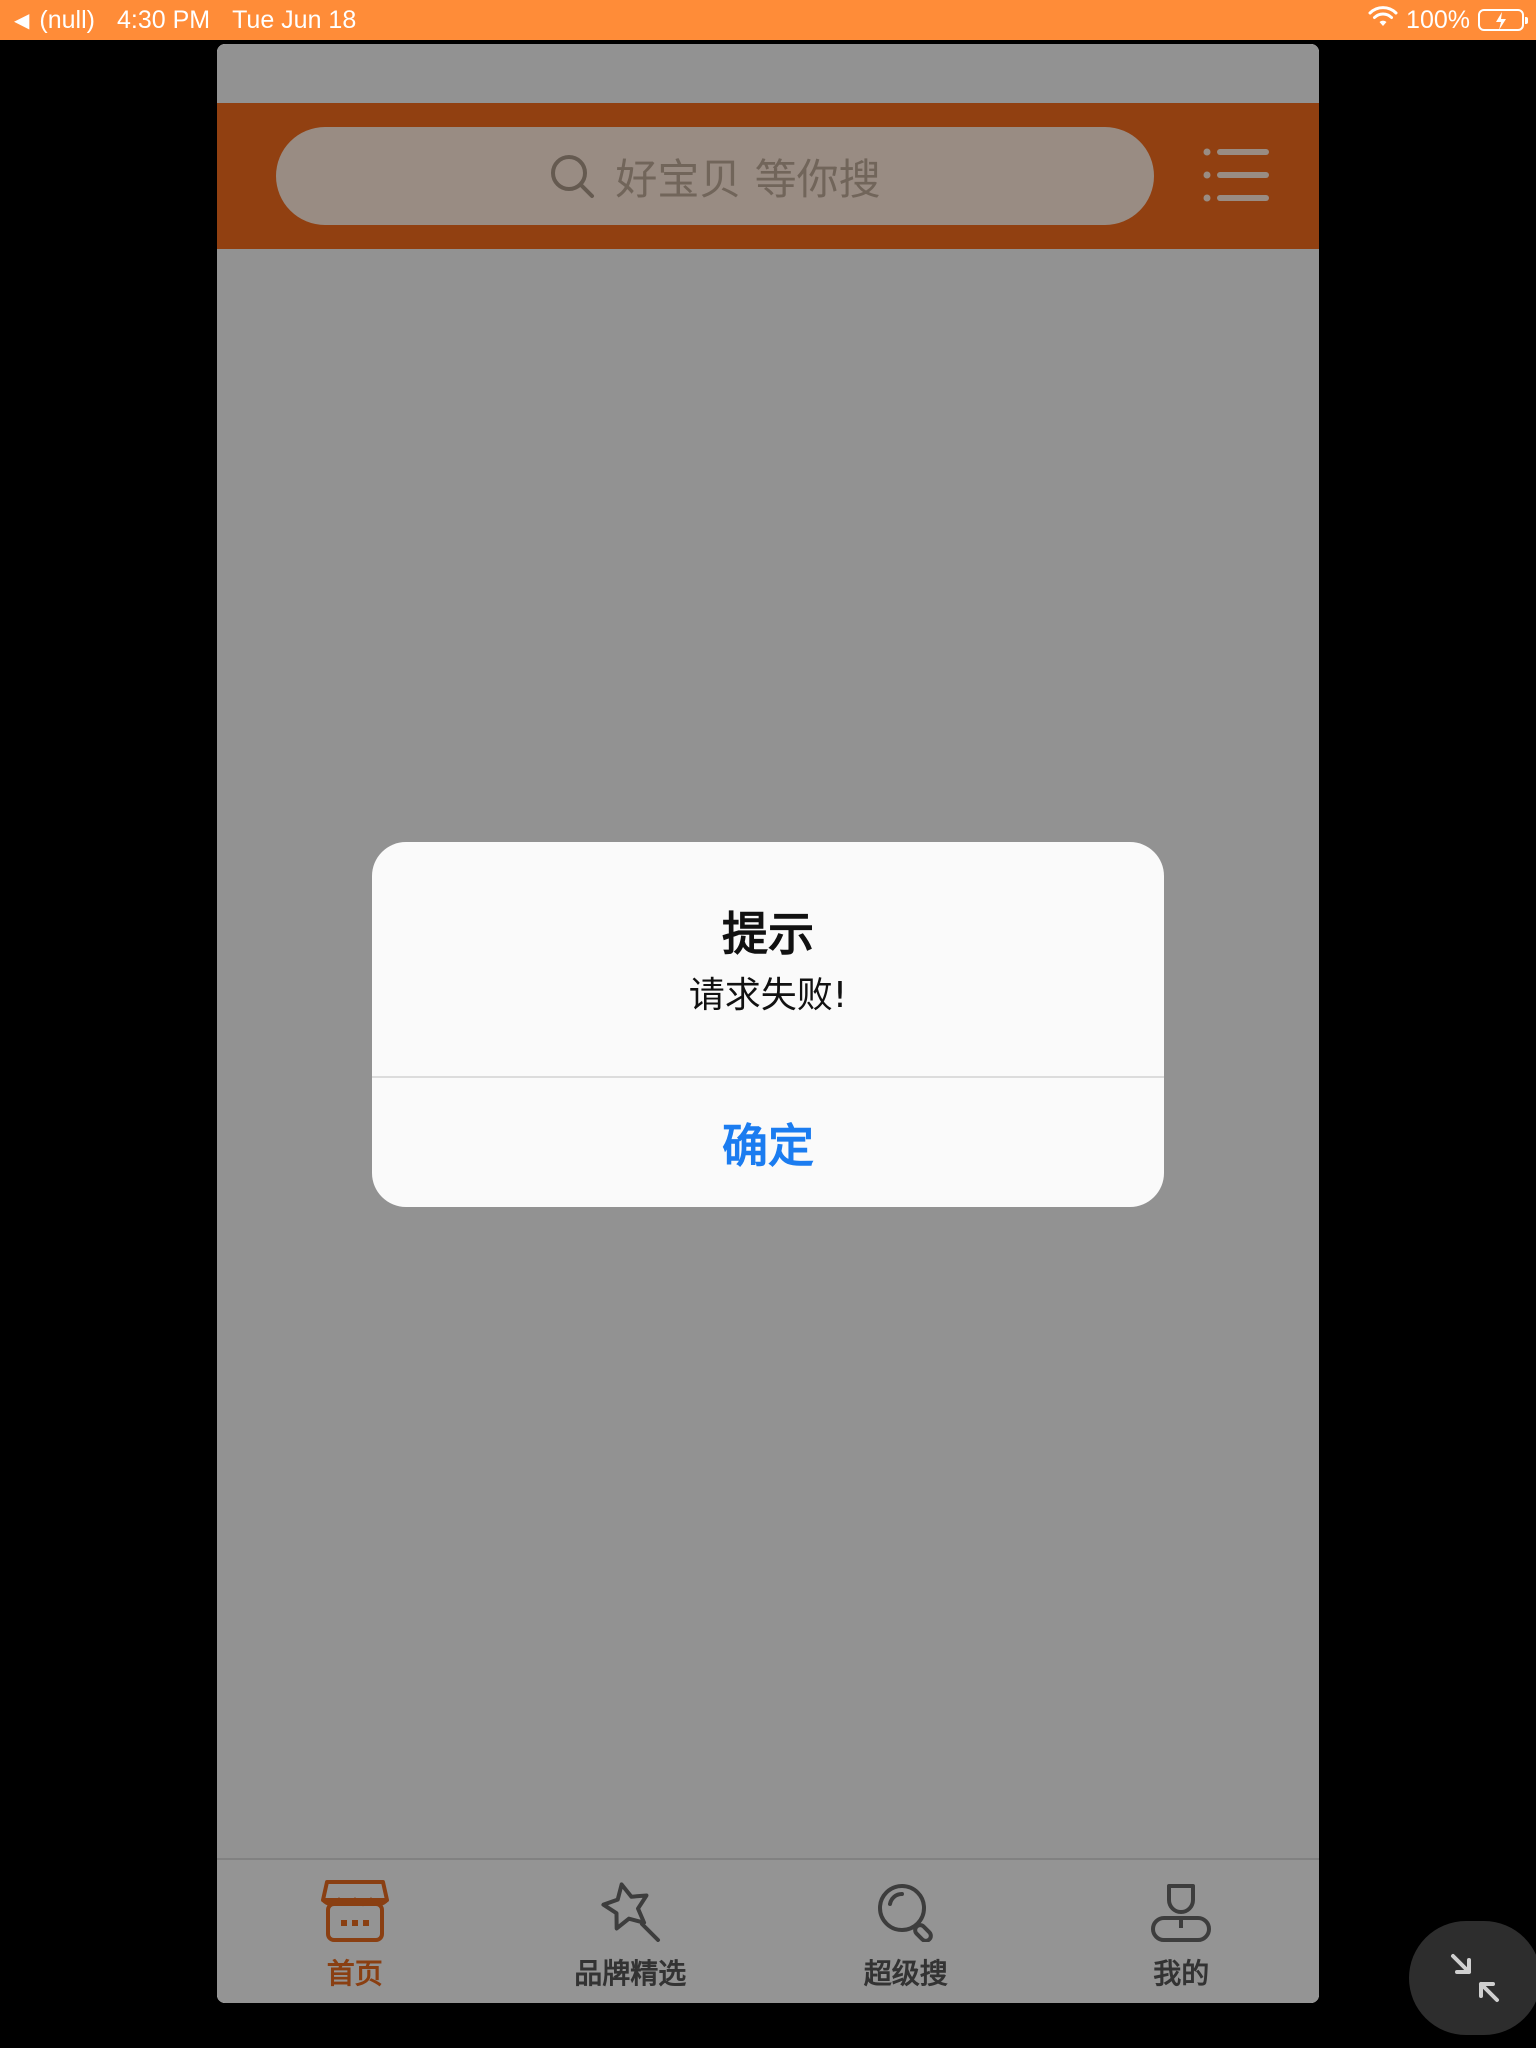 The height and width of the screenshot is (2048, 1536). What do you see at coordinates (768, 20) in the screenshot?
I see `system-status-bar: ◀ (null) 4:30 PM Tue Jun 18 100%` at bounding box center [768, 20].